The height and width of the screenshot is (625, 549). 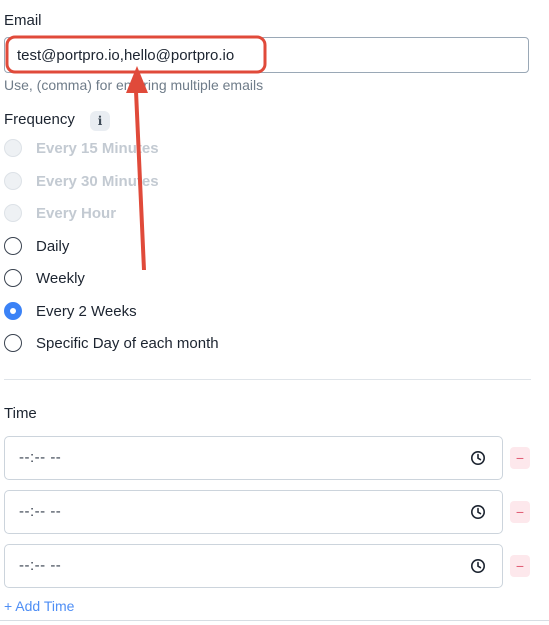 I want to click on radio-label: Every 2 Weeks, so click(x=86, y=311).